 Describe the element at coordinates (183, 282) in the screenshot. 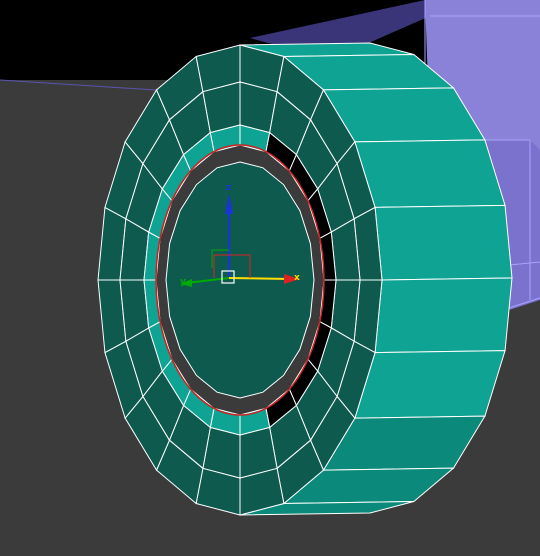

I see `gizmo-y-label: y` at that location.